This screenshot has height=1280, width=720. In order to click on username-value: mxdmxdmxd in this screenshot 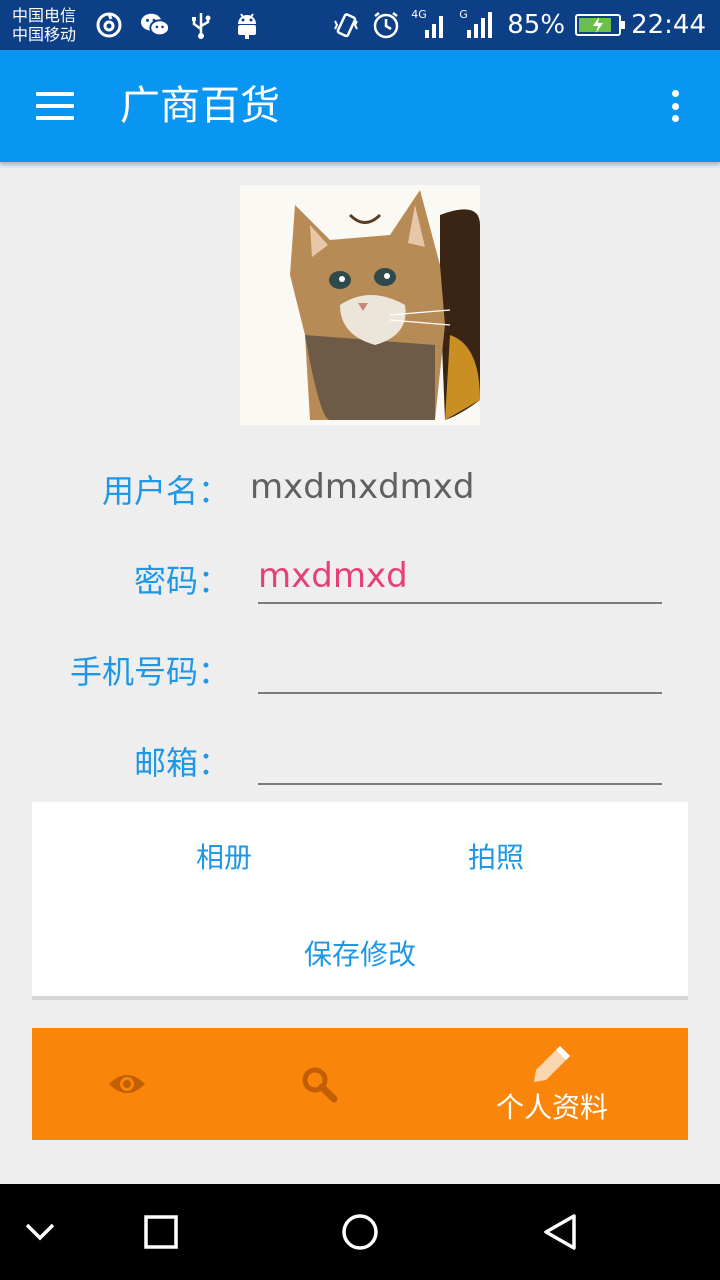, I will do `click(362, 487)`.